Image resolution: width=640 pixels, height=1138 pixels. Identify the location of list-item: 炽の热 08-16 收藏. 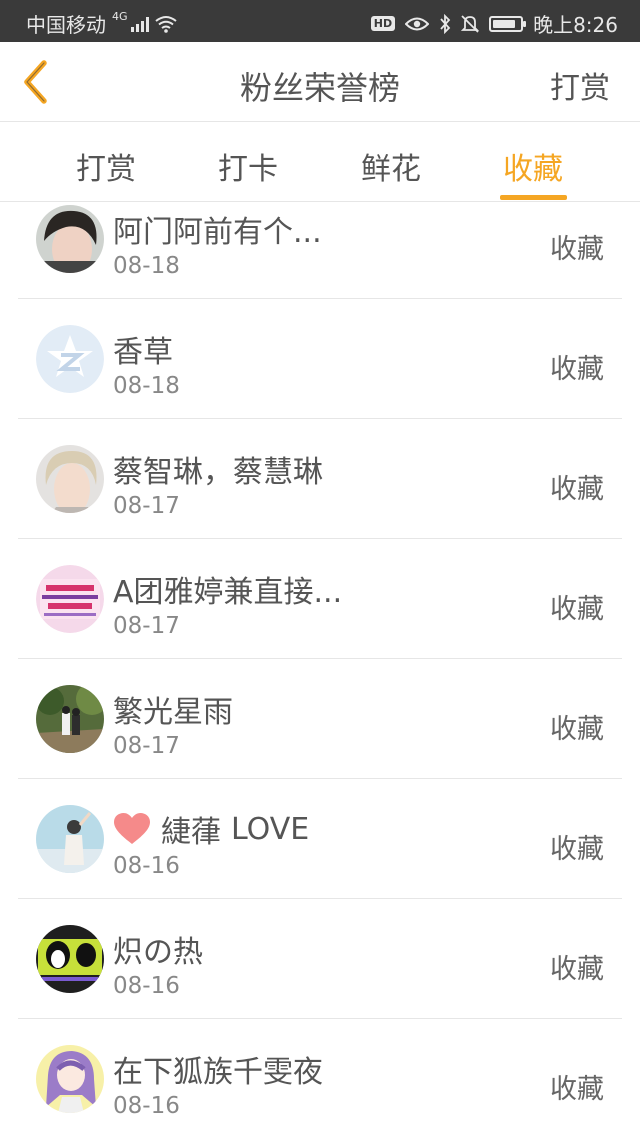
(320, 959).